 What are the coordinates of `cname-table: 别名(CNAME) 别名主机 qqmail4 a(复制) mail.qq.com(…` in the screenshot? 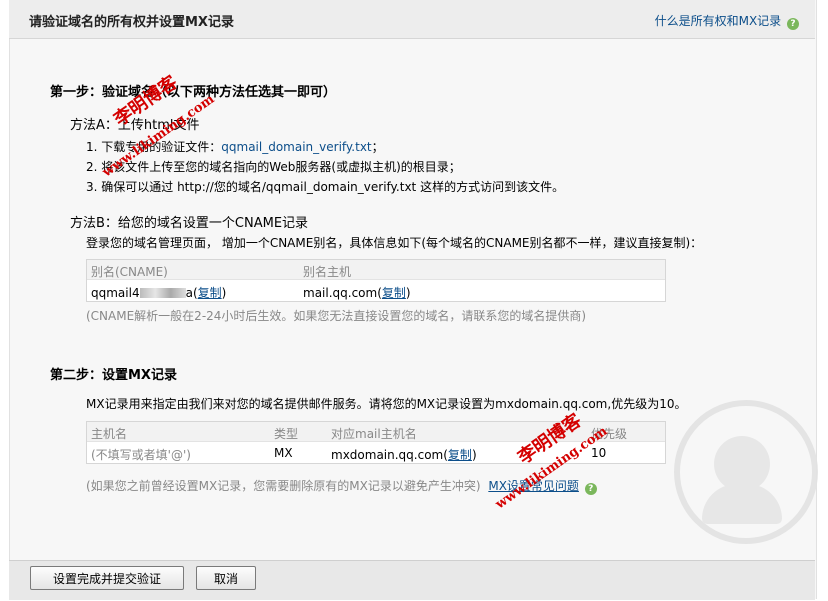 It's located at (376, 280).